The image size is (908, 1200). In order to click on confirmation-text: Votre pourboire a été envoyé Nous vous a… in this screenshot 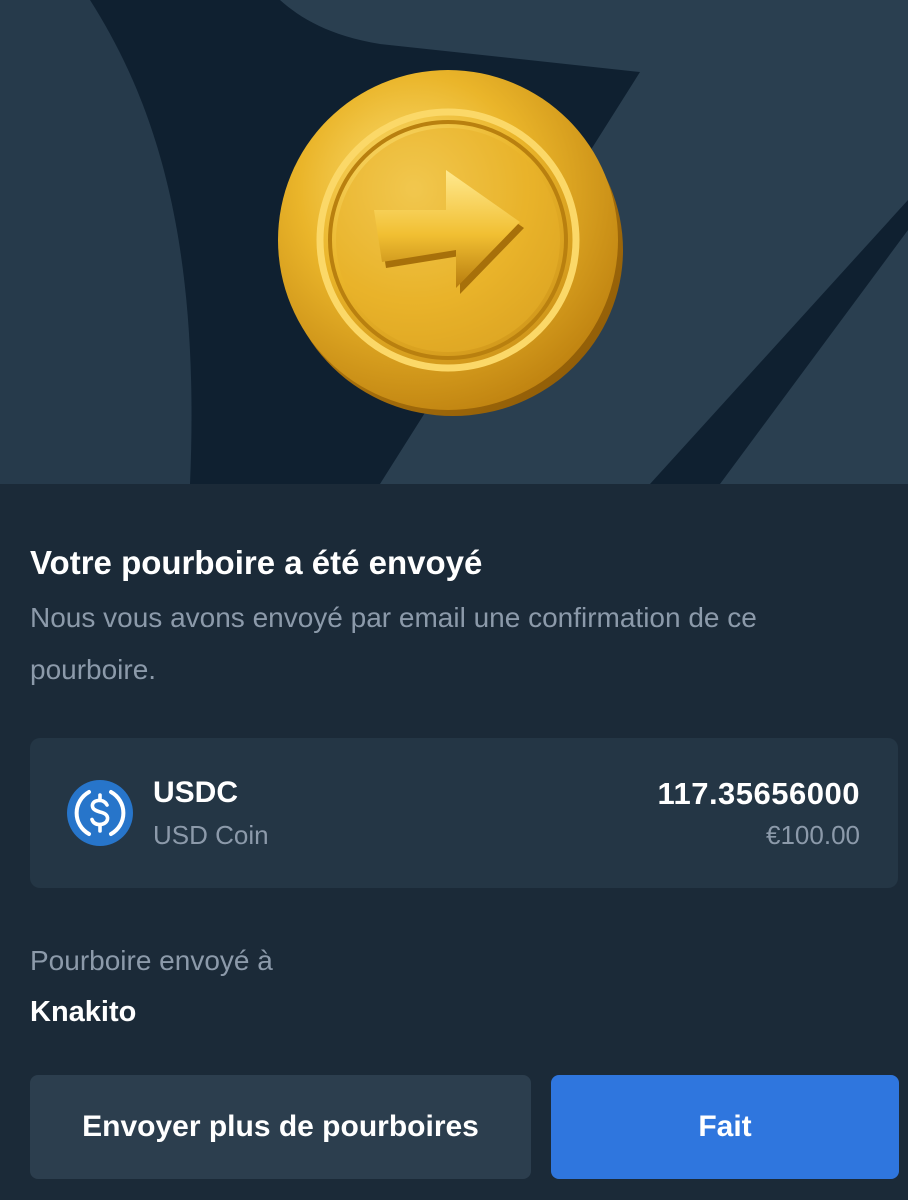, I will do `click(460, 618)`.